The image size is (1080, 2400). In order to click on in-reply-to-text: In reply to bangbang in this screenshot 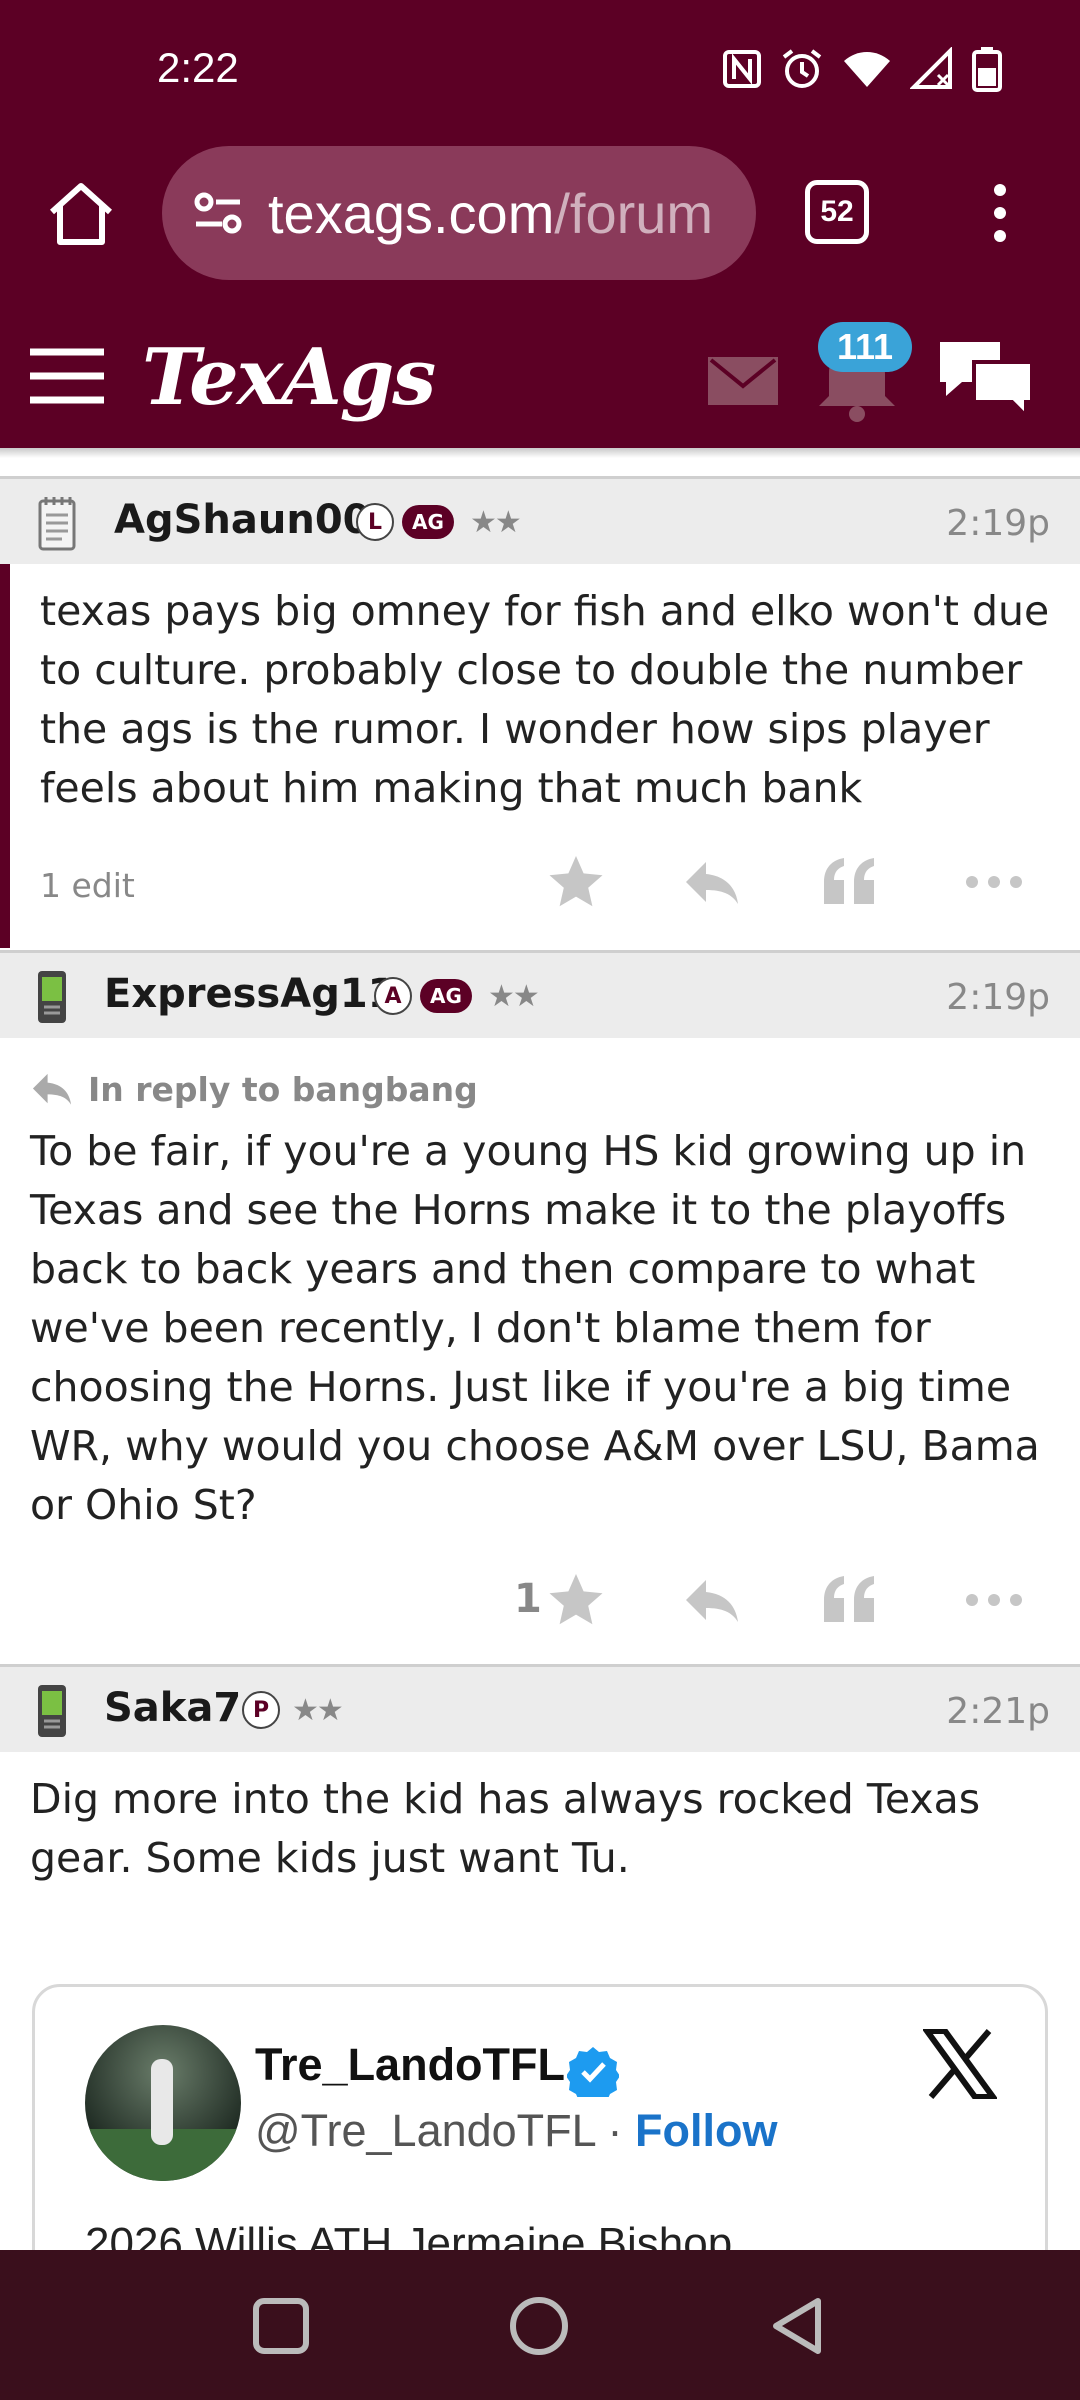, I will do `click(283, 1089)`.